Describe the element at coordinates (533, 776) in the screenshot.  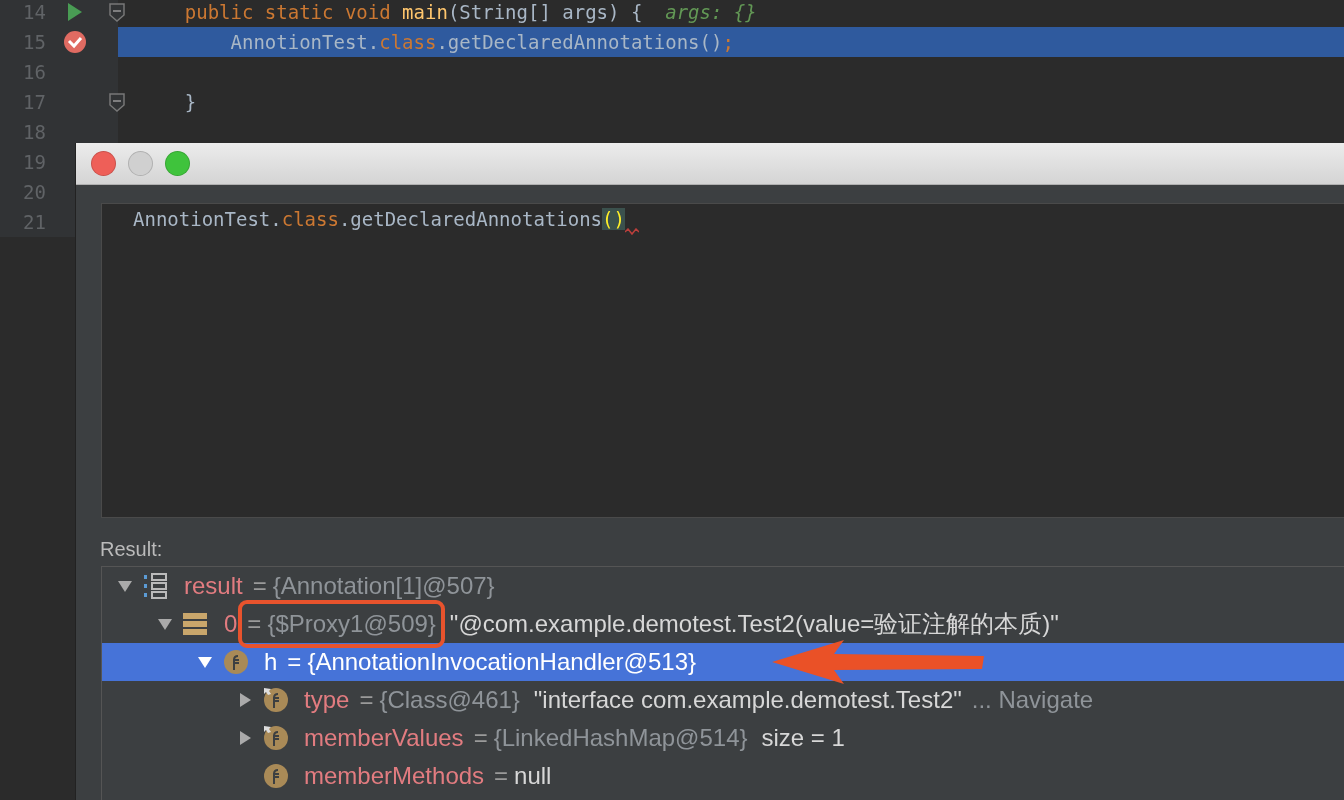
I see `value-text: null` at that location.